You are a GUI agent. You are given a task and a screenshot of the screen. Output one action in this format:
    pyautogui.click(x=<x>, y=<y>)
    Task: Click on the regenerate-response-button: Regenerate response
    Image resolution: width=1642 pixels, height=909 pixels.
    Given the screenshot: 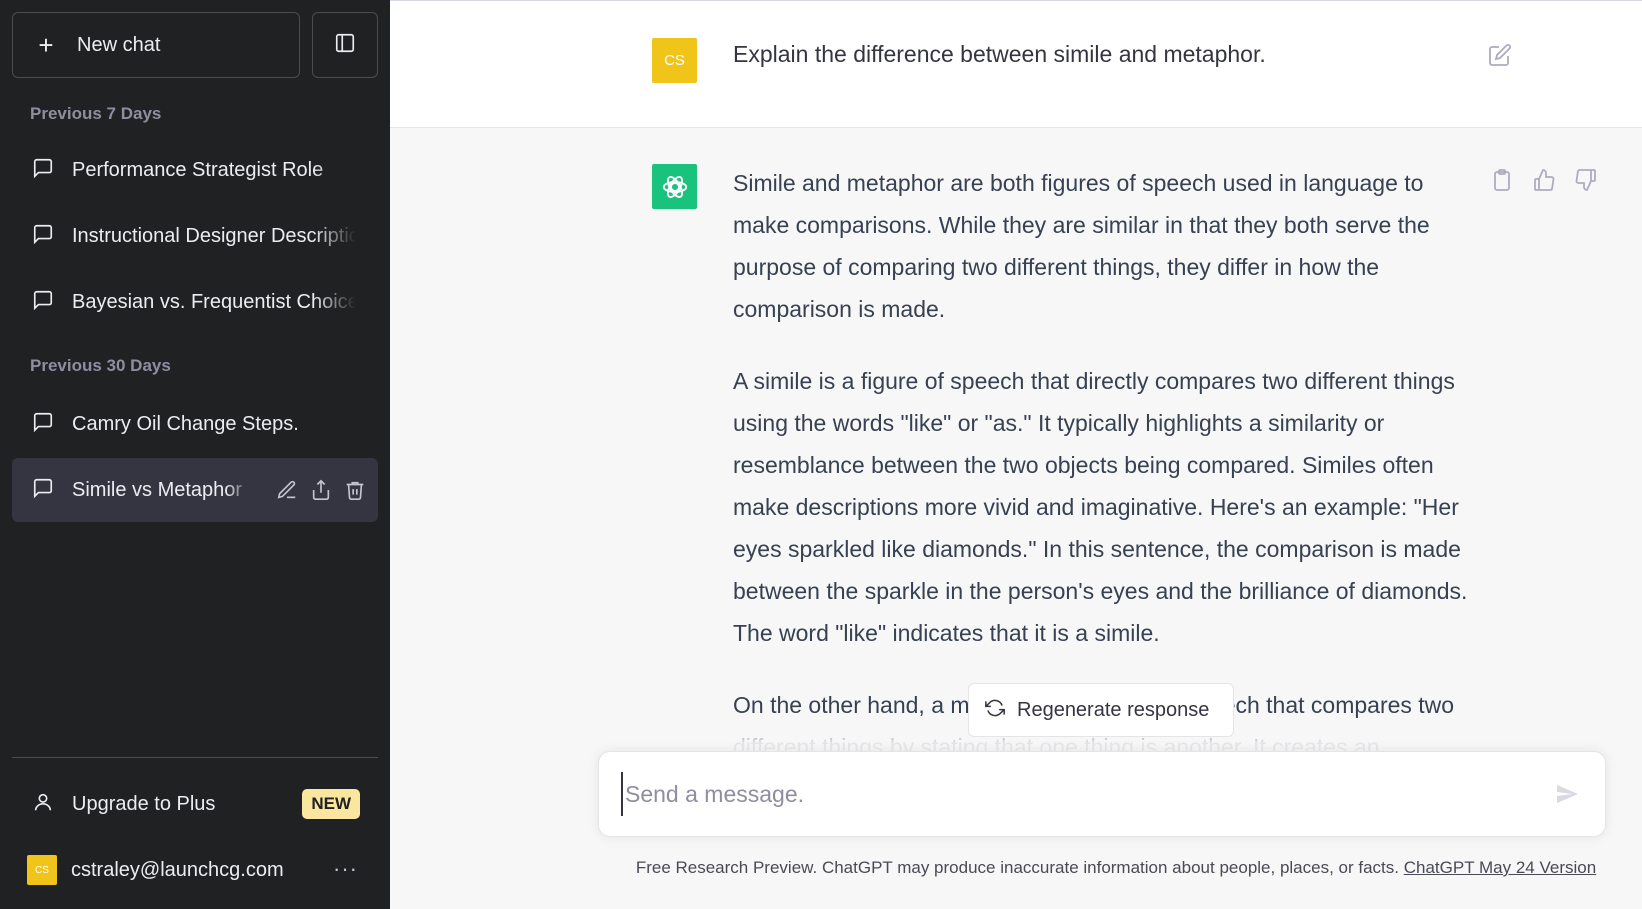 What is the action you would take?
    pyautogui.click(x=1101, y=710)
    